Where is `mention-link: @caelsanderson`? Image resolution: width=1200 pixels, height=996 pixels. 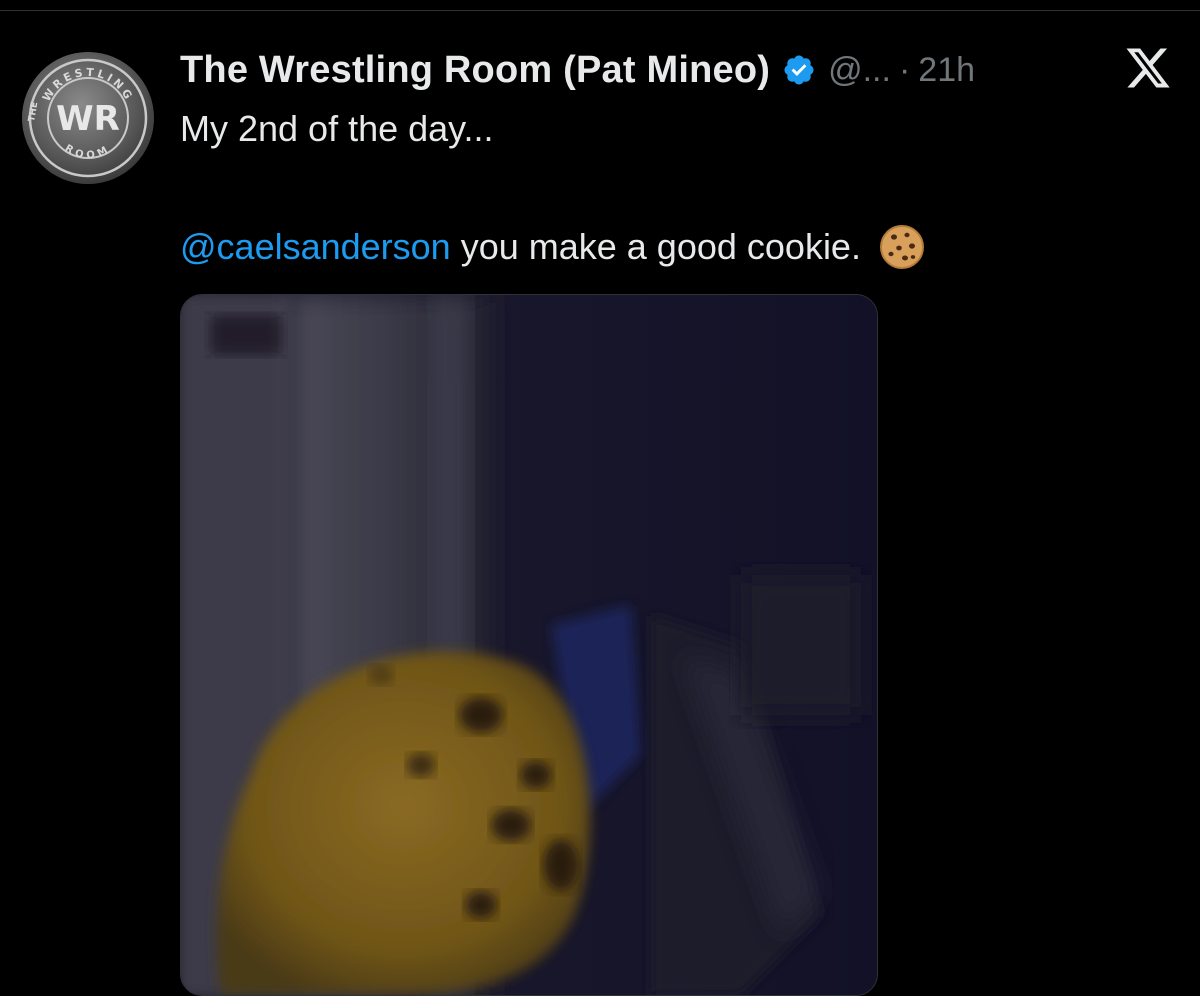
mention-link: @caelsanderson is located at coordinates (315, 247).